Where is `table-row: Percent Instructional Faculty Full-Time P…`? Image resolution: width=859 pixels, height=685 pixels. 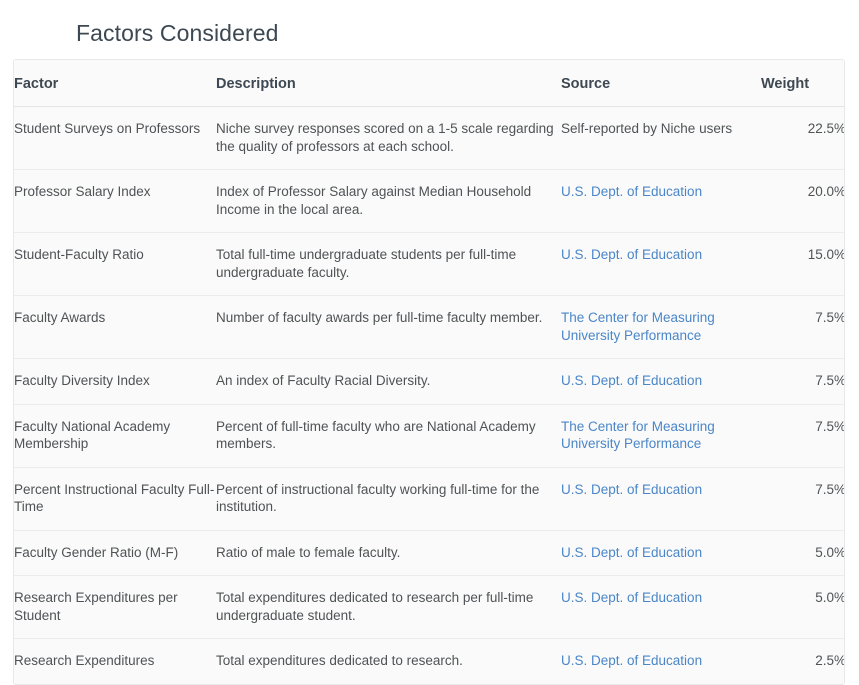
table-row: Percent Instructional Faculty Full-Time P… is located at coordinates (429, 498).